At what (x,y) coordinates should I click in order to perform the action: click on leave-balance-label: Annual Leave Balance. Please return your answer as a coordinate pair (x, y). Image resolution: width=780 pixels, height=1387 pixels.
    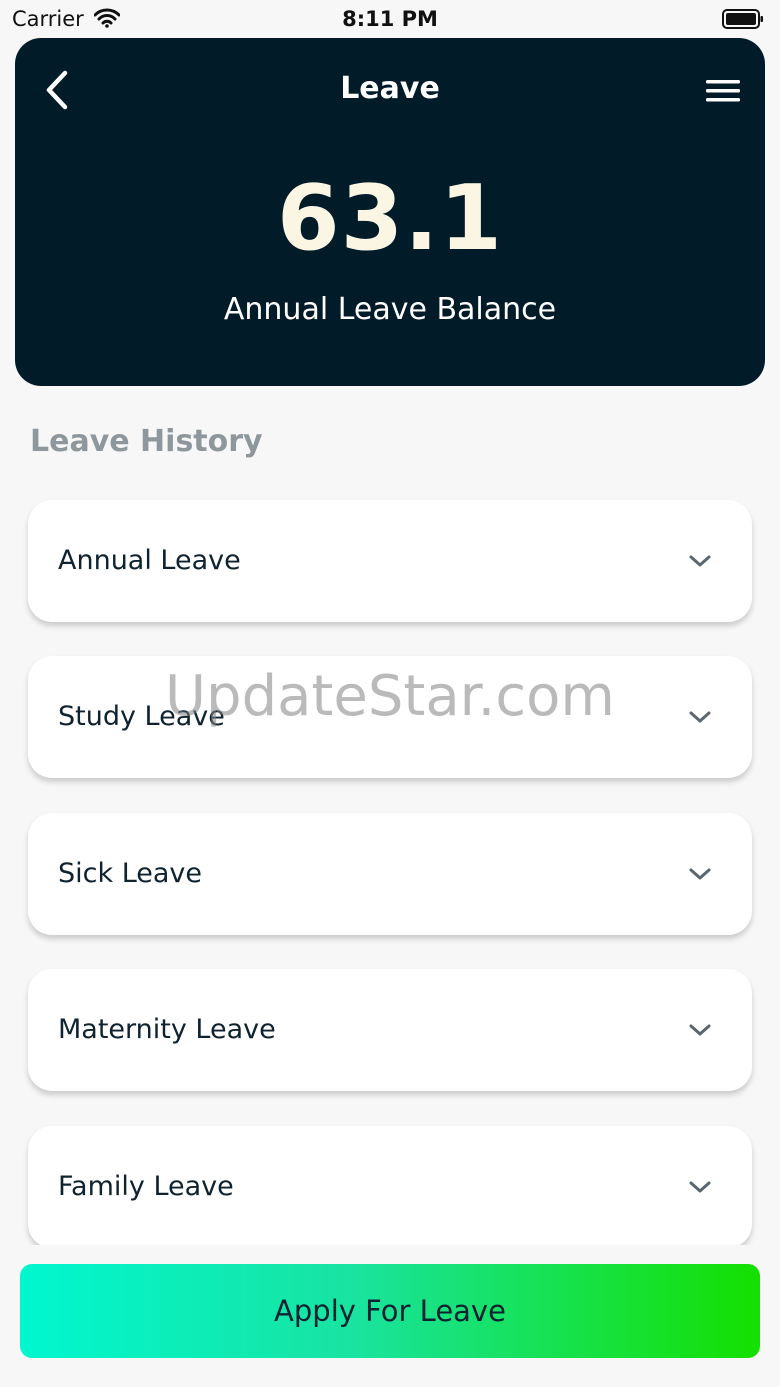
    Looking at the image, I should click on (390, 309).